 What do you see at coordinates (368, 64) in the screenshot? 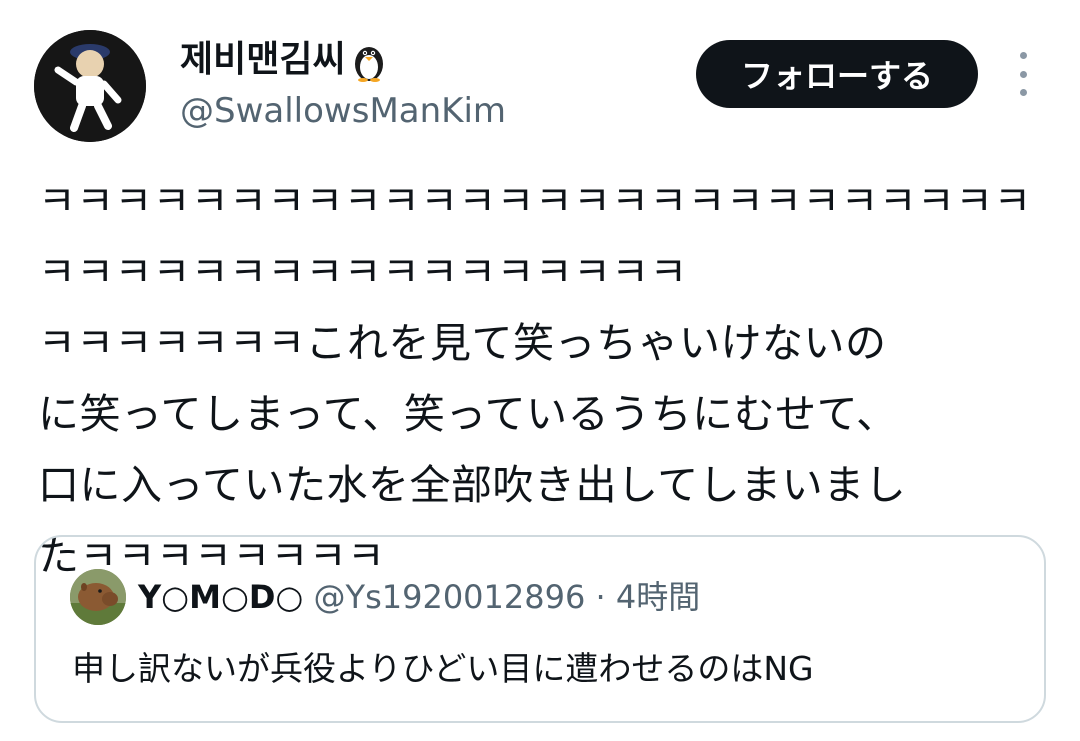
I see `penguin-icon` at bounding box center [368, 64].